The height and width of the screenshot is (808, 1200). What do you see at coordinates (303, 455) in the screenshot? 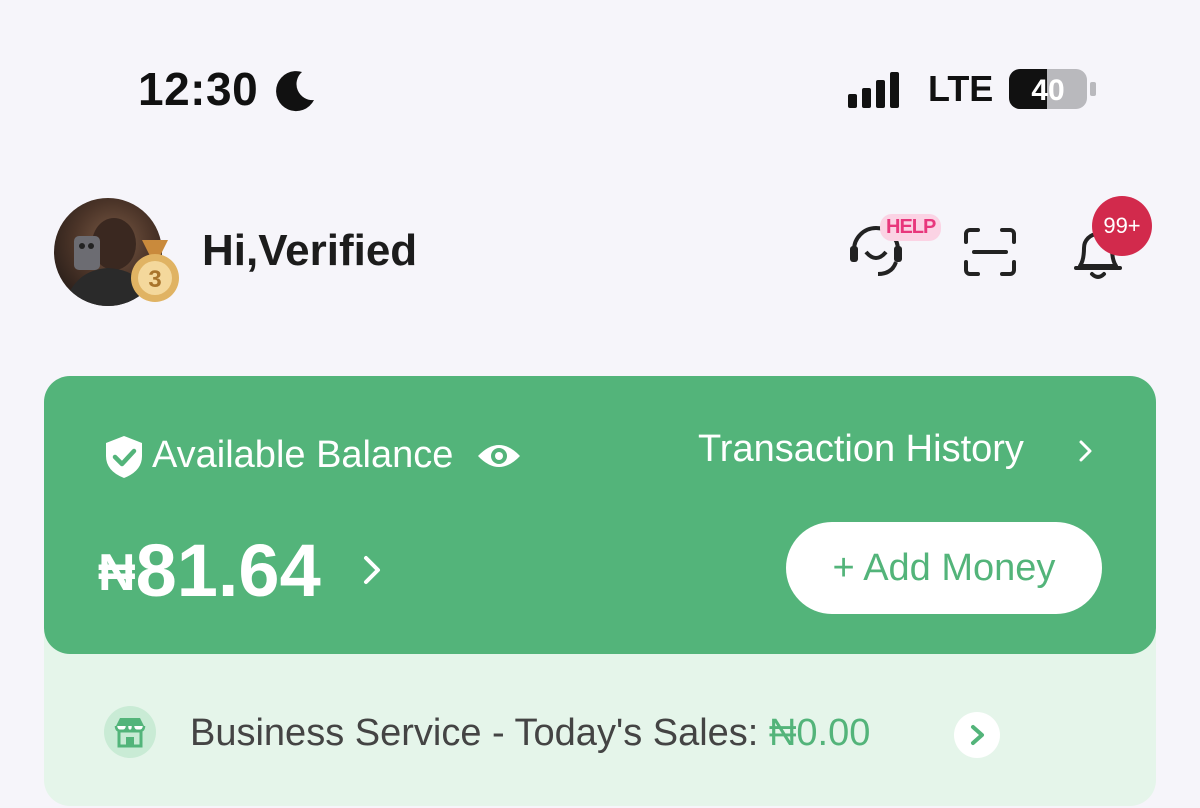
I see `available-balance-label: Available Balance` at bounding box center [303, 455].